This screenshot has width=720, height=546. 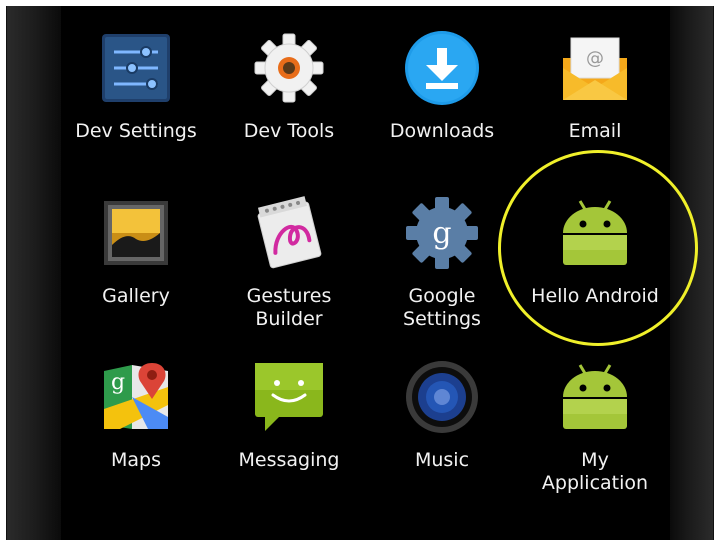 I want to click on app-label: My Application, so click(x=595, y=471).